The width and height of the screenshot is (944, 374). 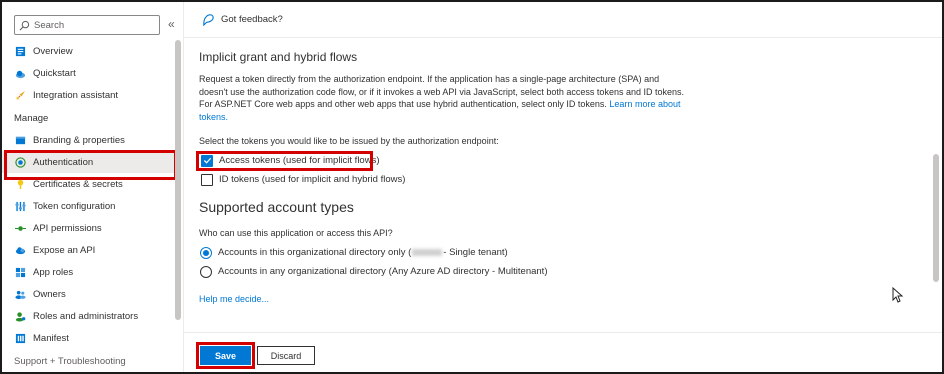 I want to click on sidebar-item-integration-assistant: Integration assistant, so click(x=88, y=95).